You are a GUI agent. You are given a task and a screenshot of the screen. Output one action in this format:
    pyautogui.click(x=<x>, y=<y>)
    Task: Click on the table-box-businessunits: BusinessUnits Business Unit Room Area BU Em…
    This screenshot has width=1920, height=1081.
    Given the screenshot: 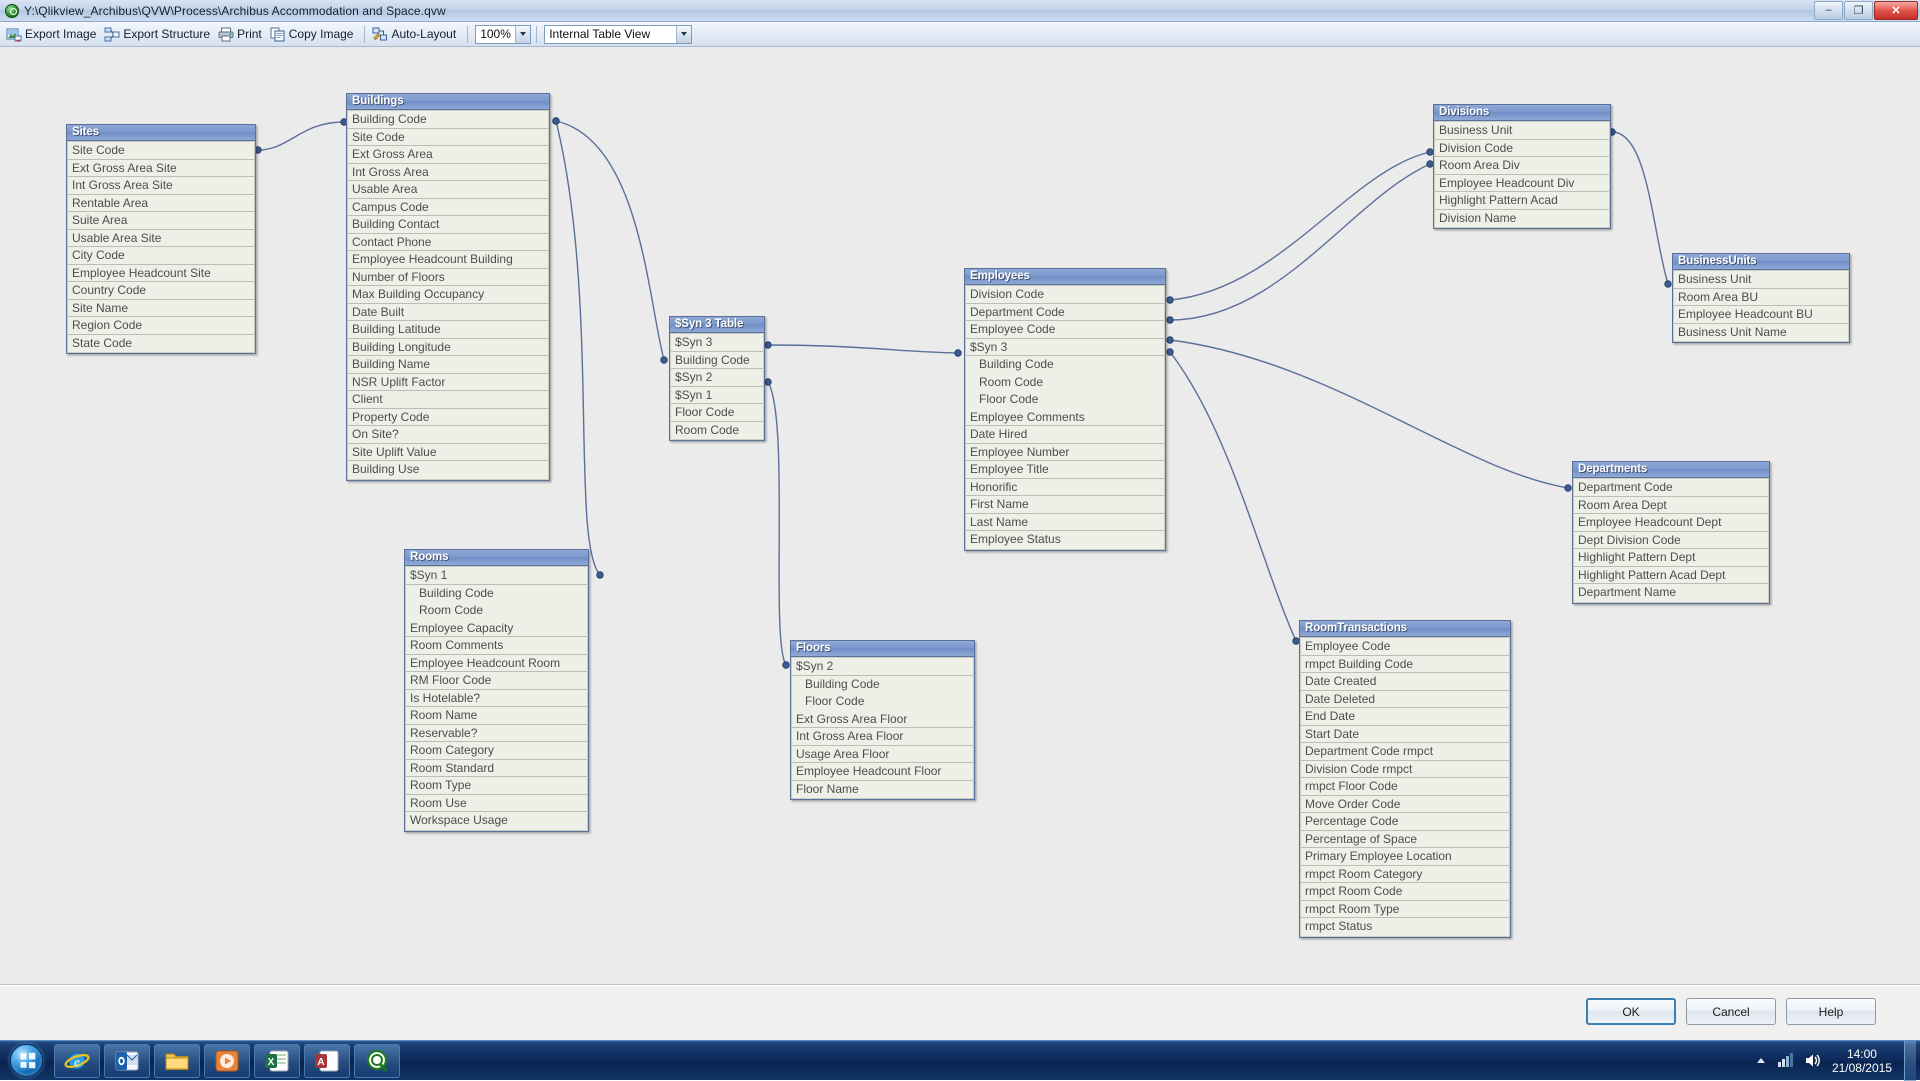 What is the action you would take?
    pyautogui.click(x=1761, y=298)
    